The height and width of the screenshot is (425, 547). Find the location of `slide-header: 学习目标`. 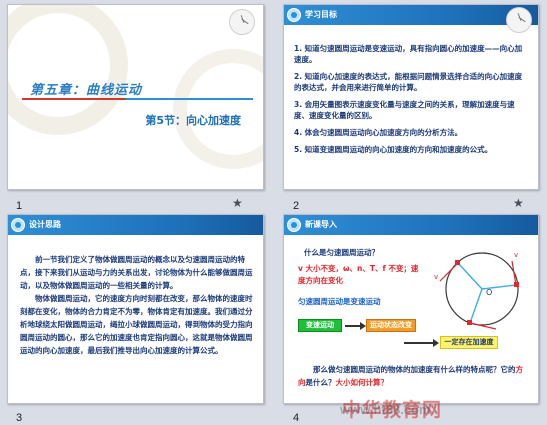

slide-header: 学习目标 is located at coordinates (411, 15).